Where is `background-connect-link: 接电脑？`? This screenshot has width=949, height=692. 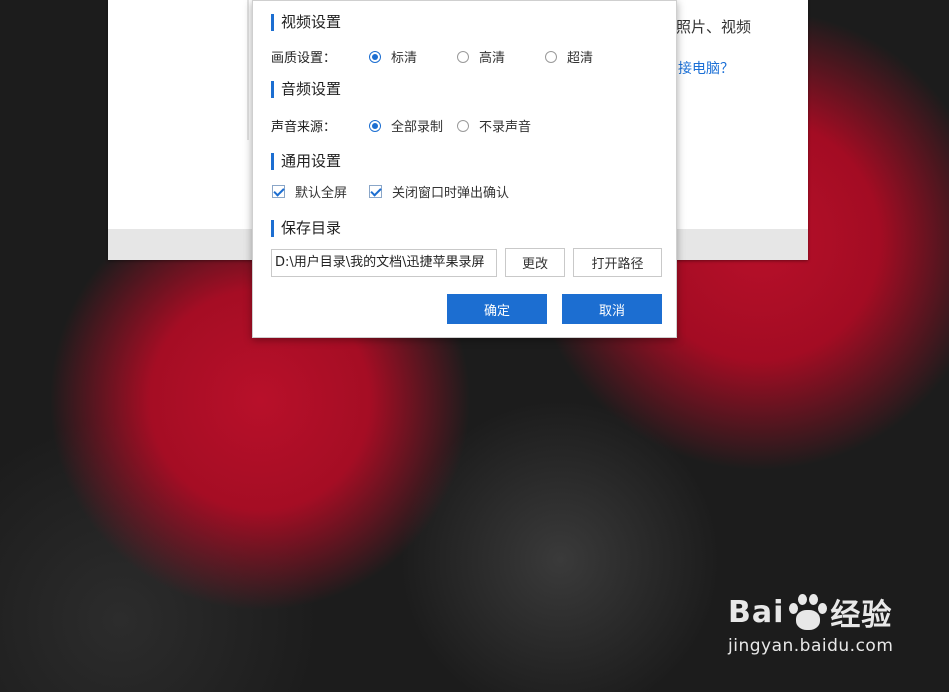 background-connect-link: 接电脑？ is located at coordinates (706, 68).